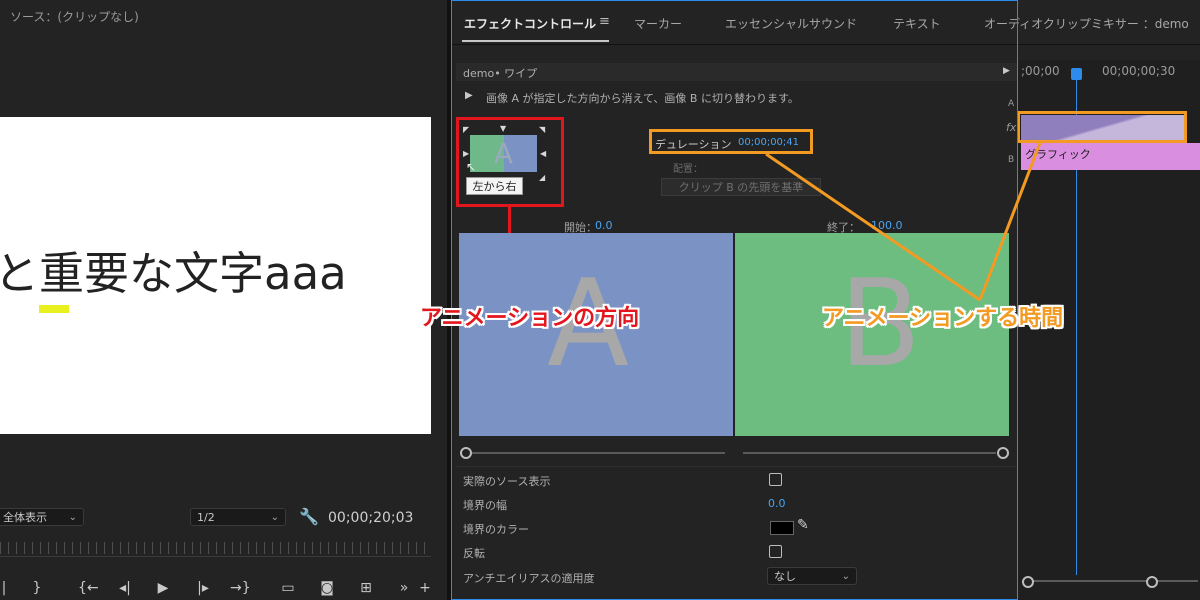 The height and width of the screenshot is (600, 1200). Describe the element at coordinates (238, 517) in the screenshot. I see `resolution-dropdown: 1/2 ⌄` at that location.